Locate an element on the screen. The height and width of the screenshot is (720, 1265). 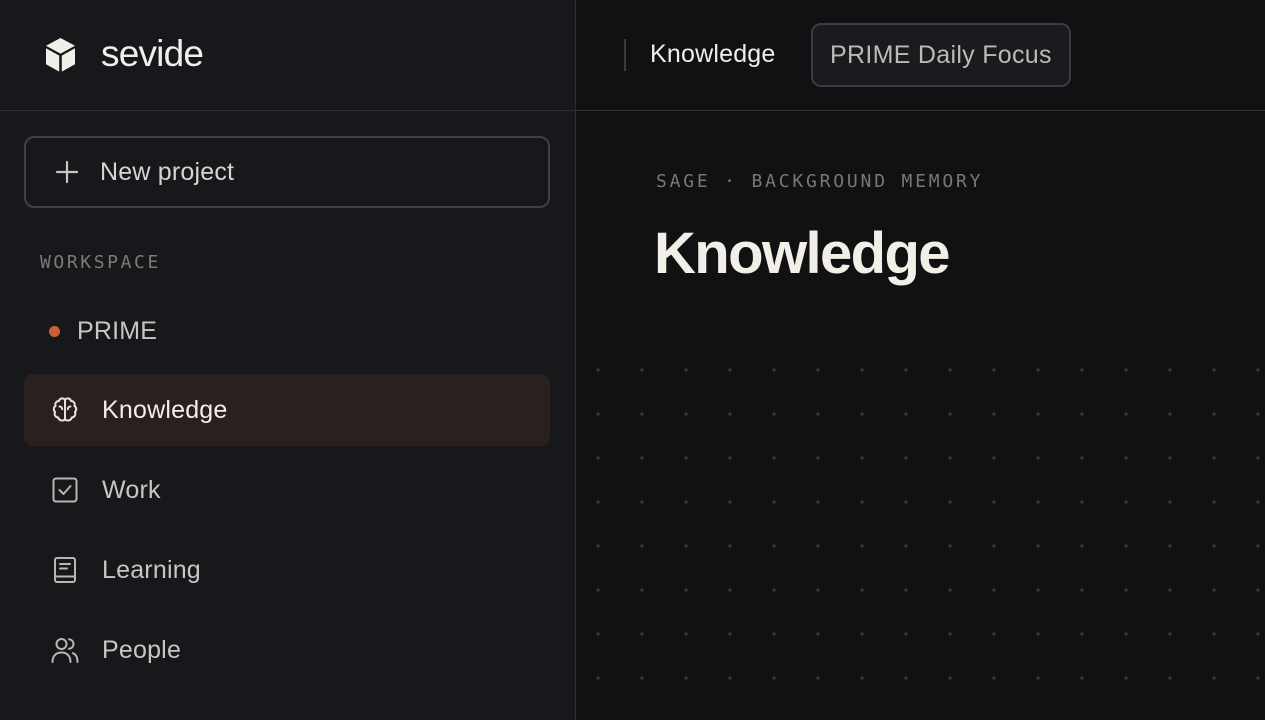
status-dot is located at coordinates (54, 331).